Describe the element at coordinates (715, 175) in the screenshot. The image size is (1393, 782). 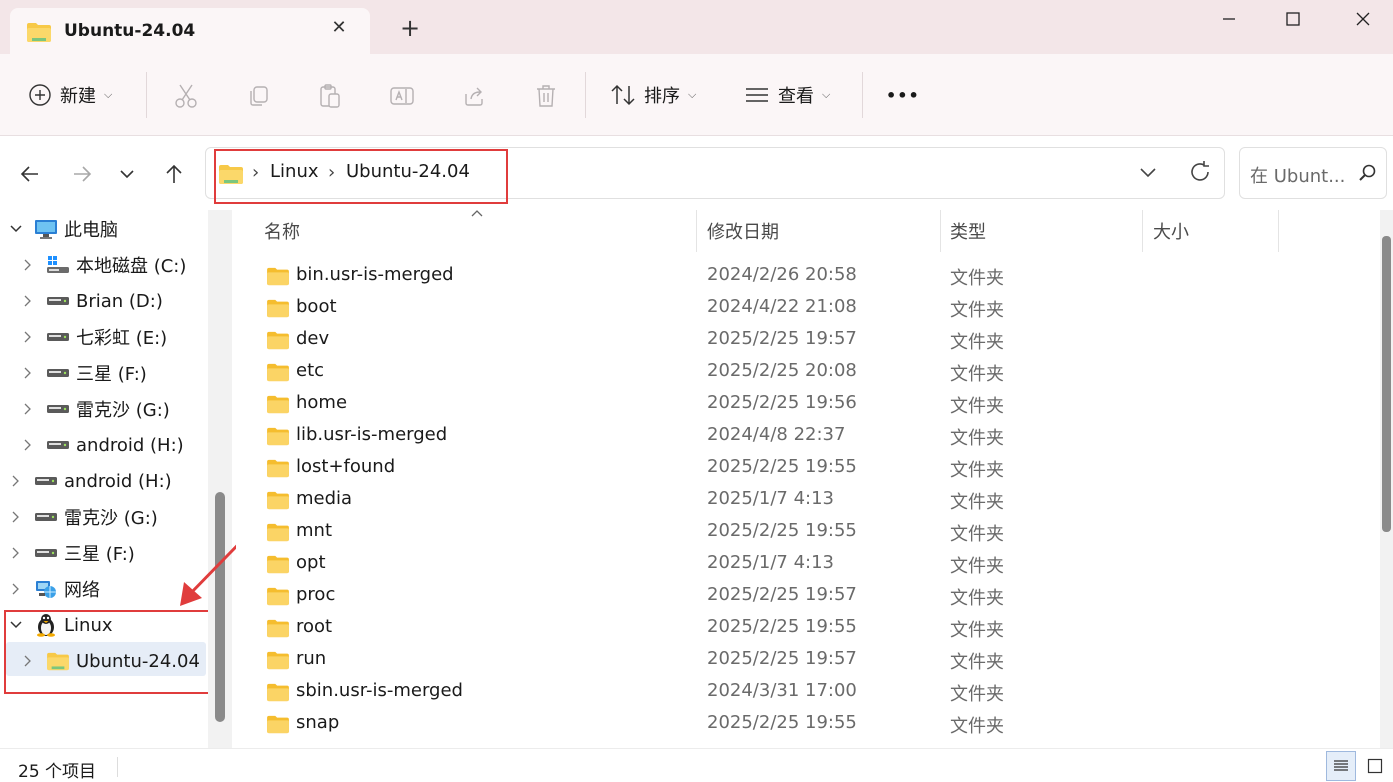
I see `address-bar: › Linux › Ubuntu-24.04` at that location.